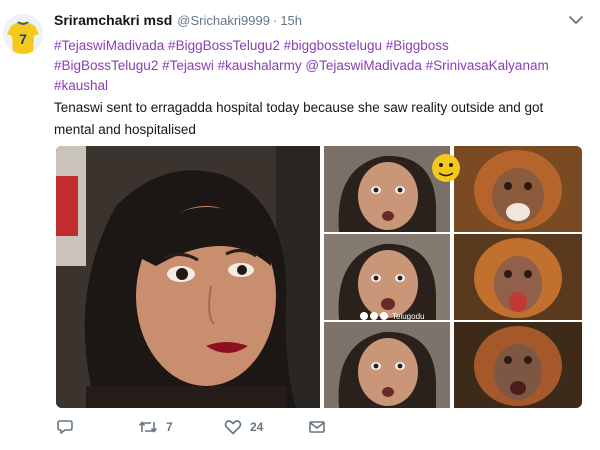 The image size is (600, 450). I want to click on heart-icon, so click(233, 427).